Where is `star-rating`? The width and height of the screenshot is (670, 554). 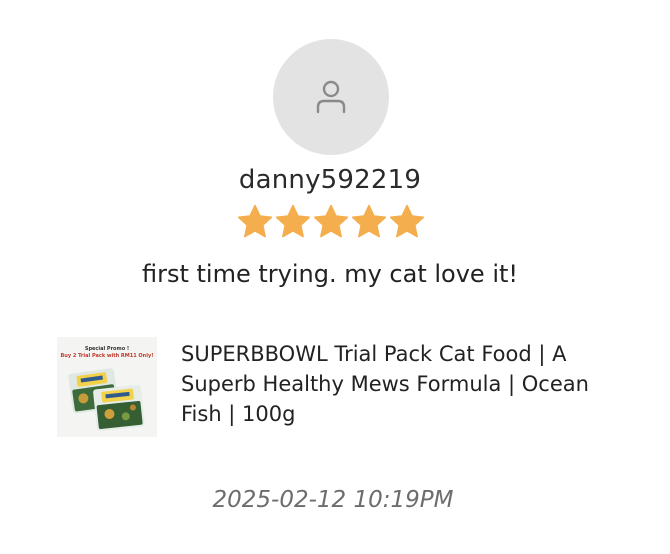
star-rating is located at coordinates (331, 222).